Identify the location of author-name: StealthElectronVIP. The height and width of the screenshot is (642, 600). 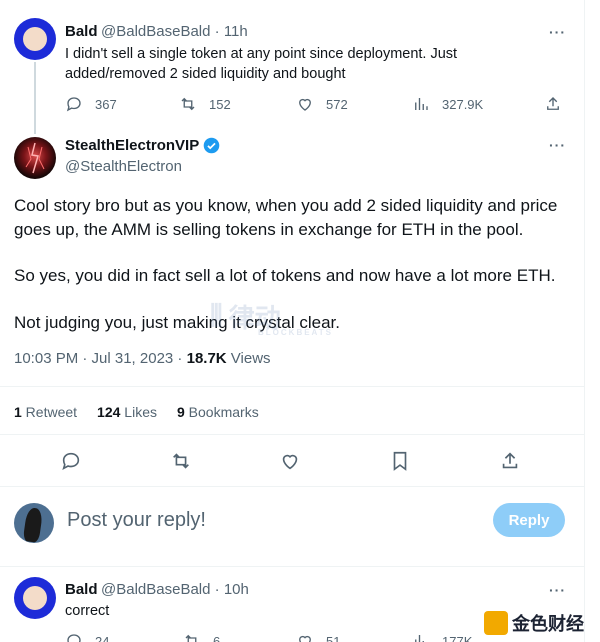
(142, 145).